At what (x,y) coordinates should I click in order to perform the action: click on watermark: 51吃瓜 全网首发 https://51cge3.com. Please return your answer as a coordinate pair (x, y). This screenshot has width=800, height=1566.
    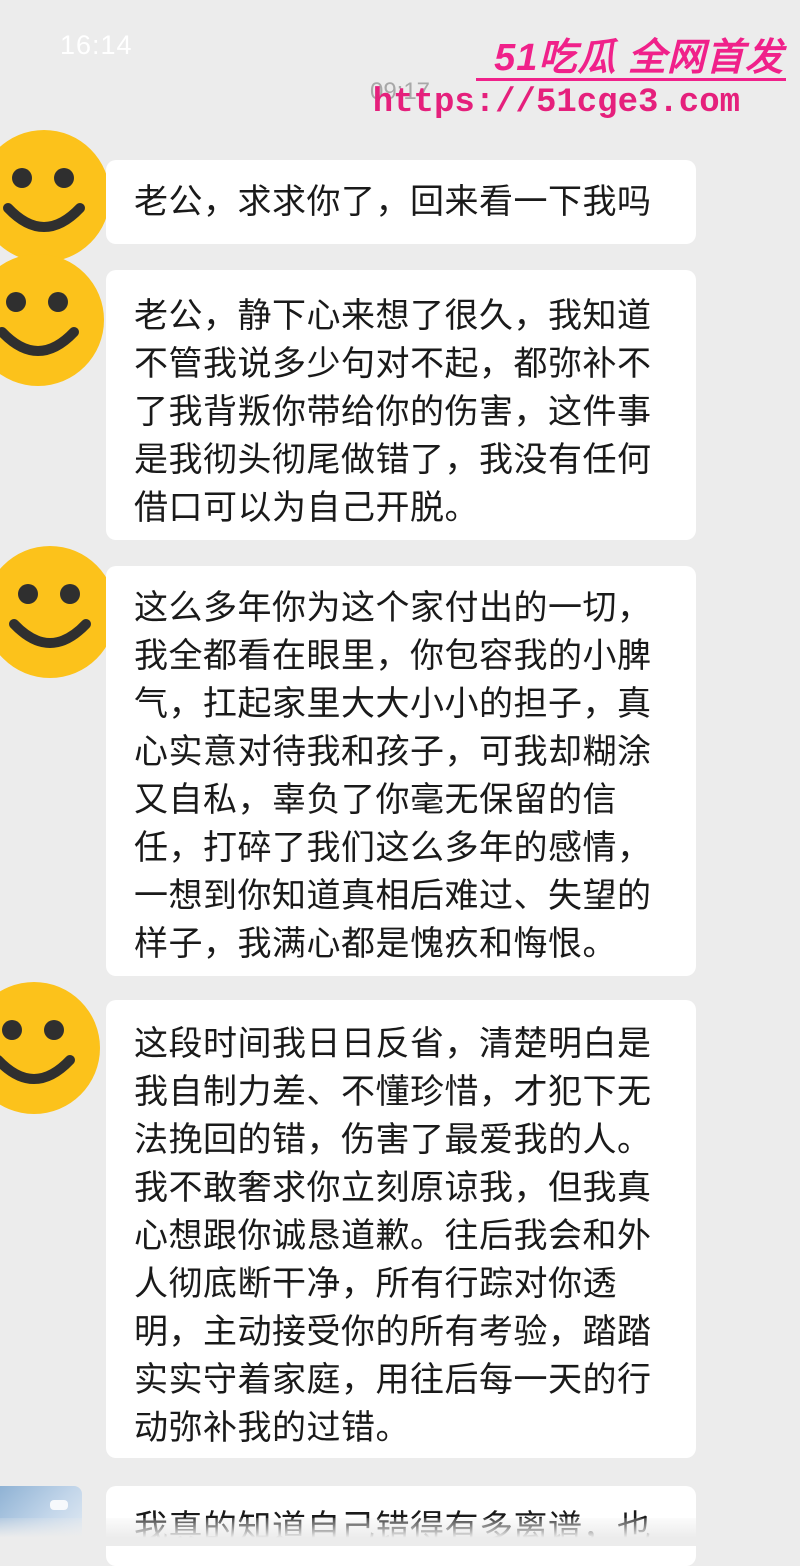
    Looking at the image, I should click on (581, 70).